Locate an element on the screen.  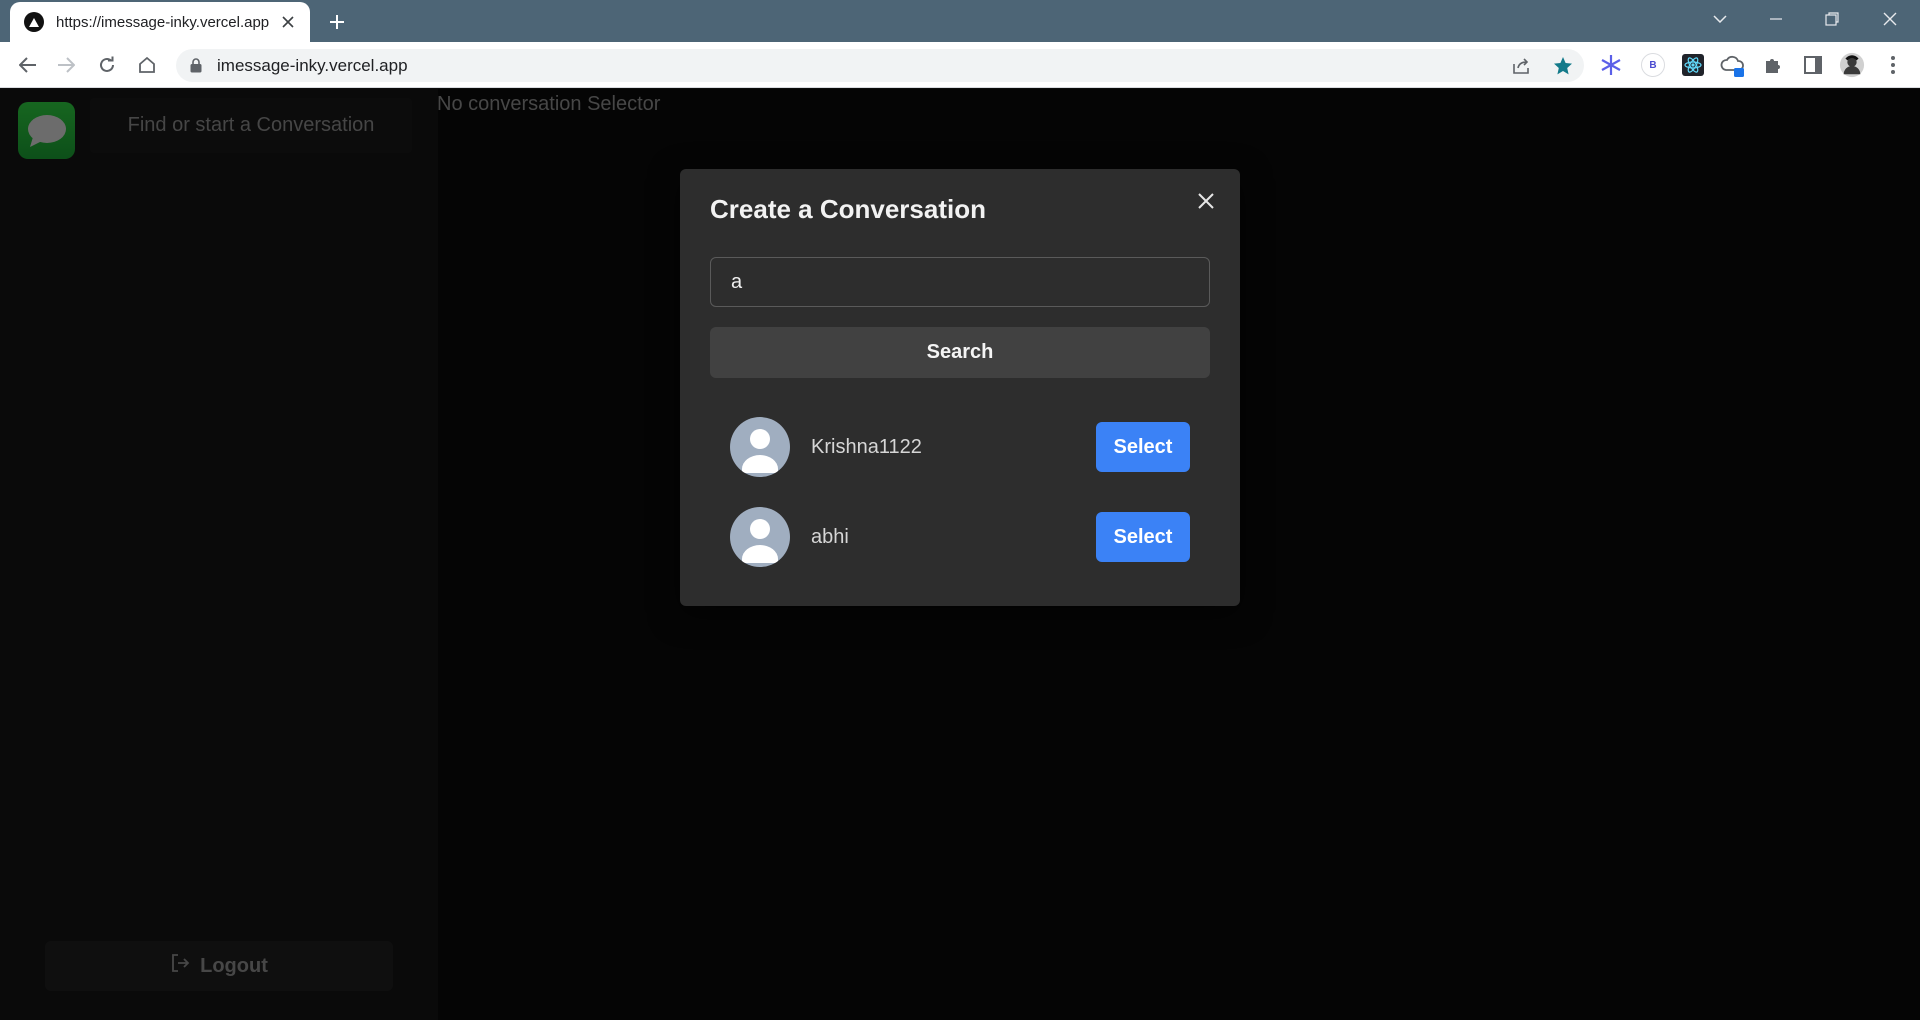
lock-icon is located at coordinates (196, 68).